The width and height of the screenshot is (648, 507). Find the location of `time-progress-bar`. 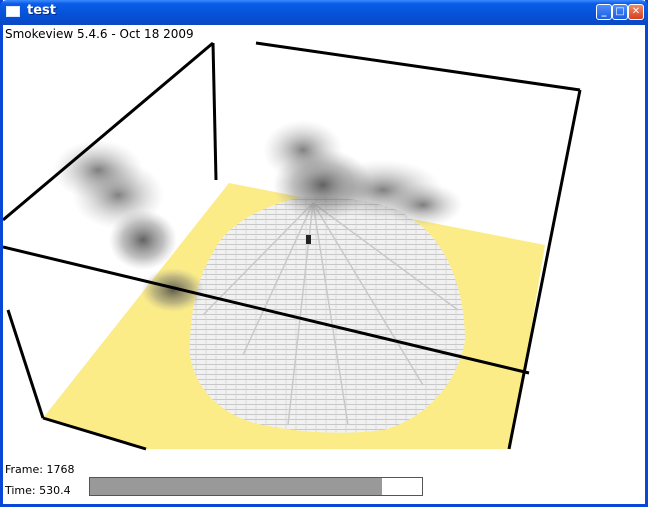

time-progress-bar is located at coordinates (256, 486).